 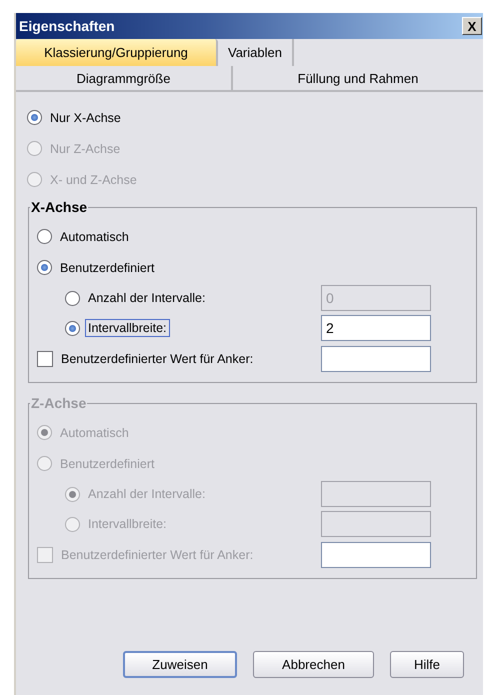 What do you see at coordinates (472, 26) in the screenshot?
I see `close-button: X` at bounding box center [472, 26].